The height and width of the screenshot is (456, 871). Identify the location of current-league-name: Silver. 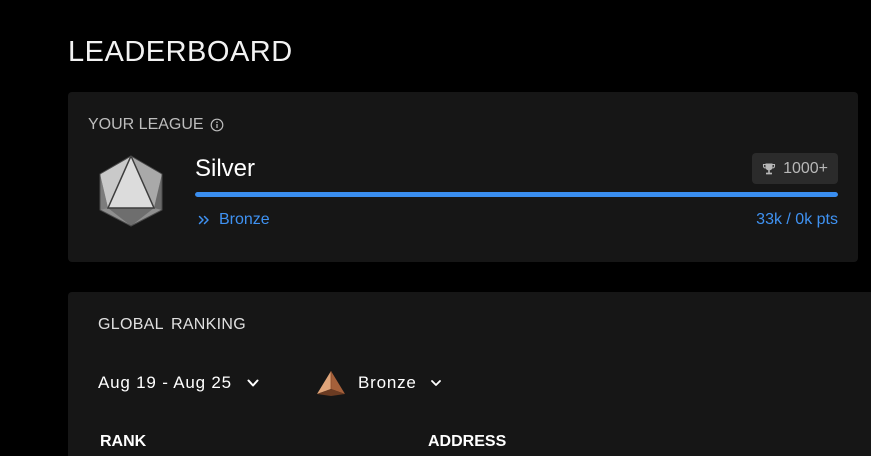
(225, 168).